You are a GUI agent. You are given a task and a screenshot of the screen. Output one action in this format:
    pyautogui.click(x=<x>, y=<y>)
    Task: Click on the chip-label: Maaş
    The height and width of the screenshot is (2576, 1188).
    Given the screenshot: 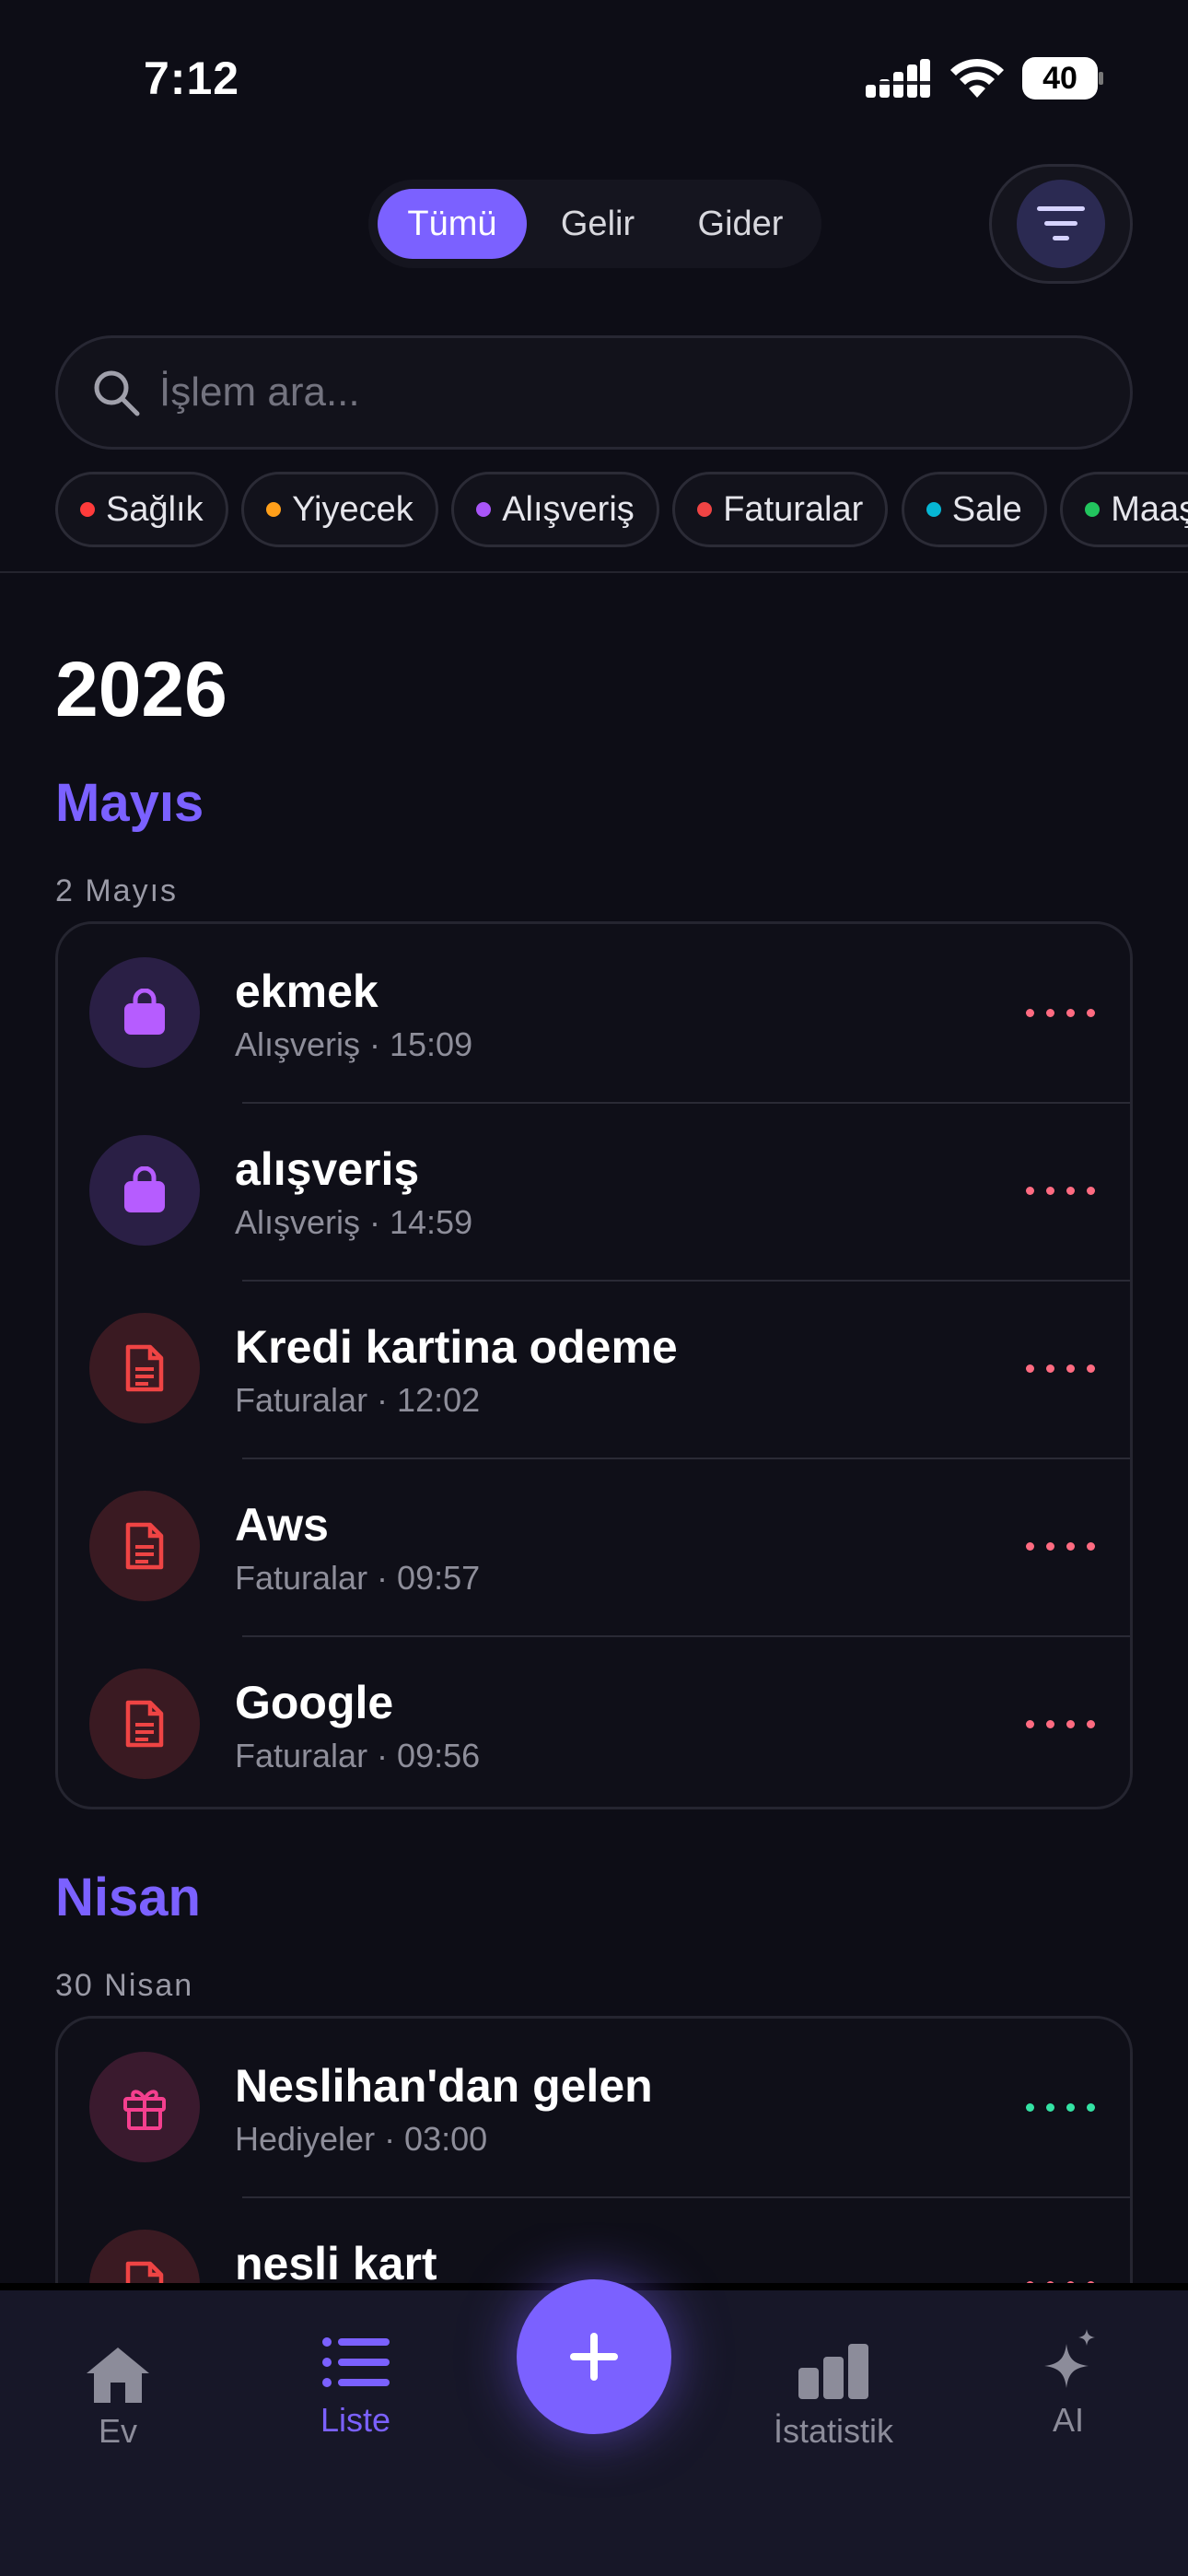 What is the action you would take?
    pyautogui.click(x=1149, y=509)
    